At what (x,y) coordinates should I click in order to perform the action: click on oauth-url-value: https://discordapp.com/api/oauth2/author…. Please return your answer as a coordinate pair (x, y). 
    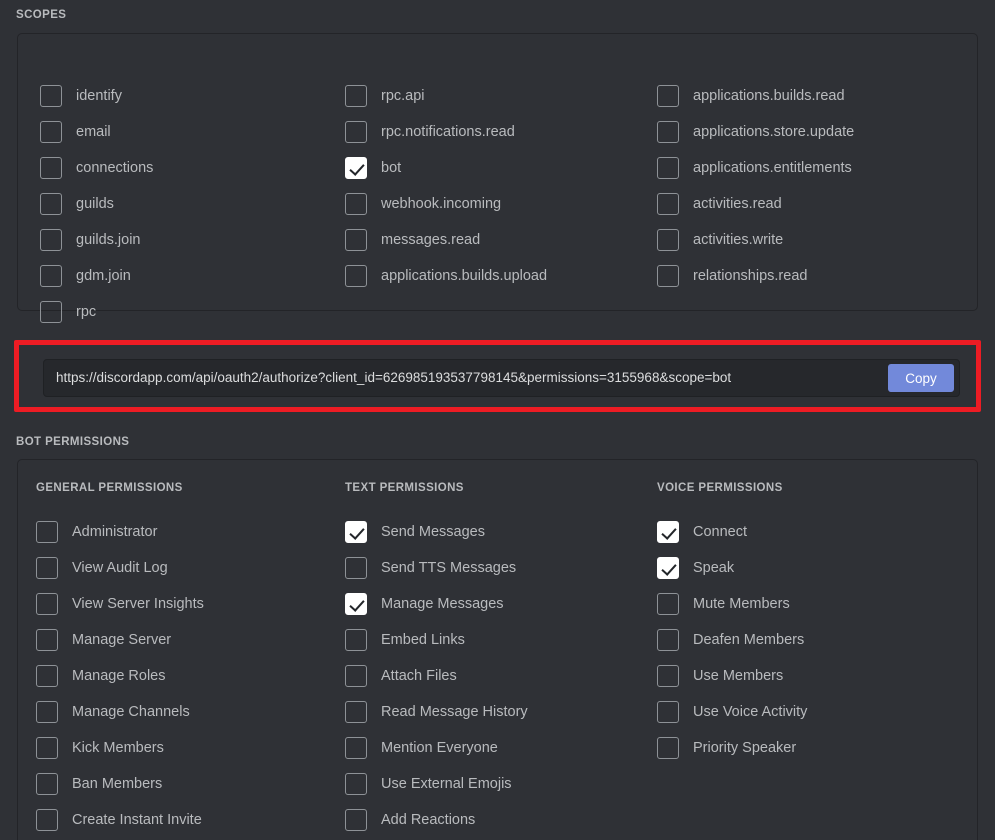
    Looking at the image, I should click on (466, 378).